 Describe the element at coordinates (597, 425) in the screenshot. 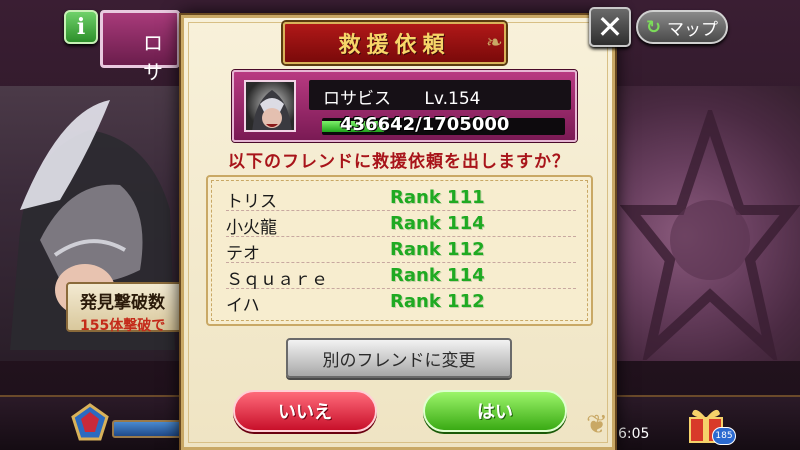

I see `dialog-corner-ornament: ❦` at that location.